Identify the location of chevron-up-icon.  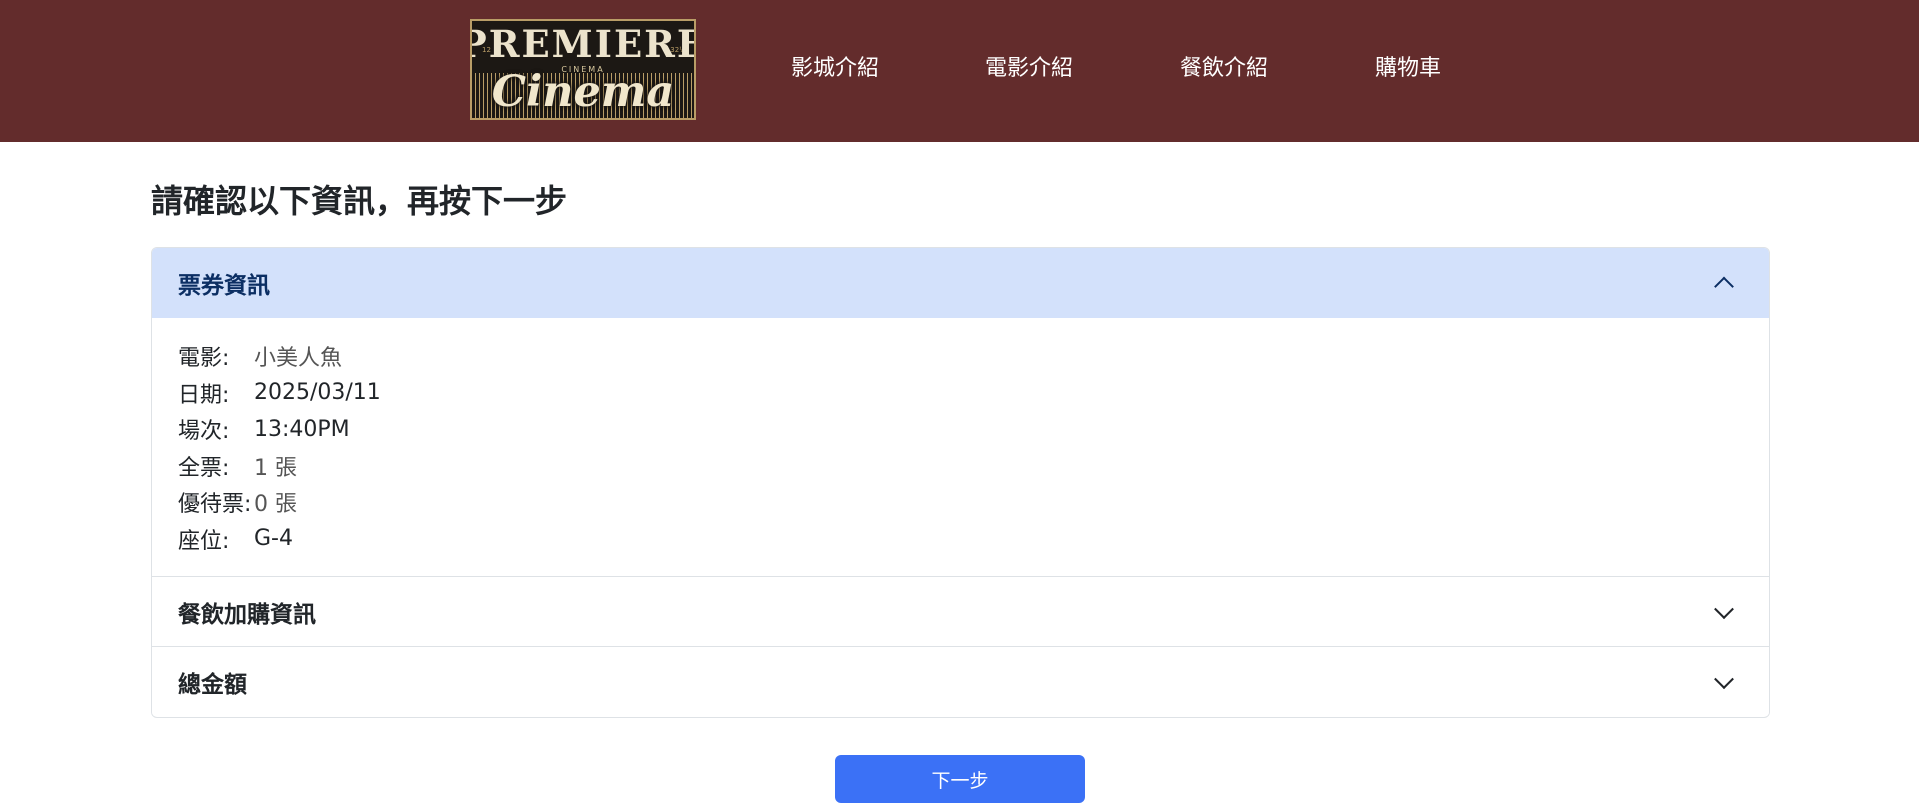
(1724, 286).